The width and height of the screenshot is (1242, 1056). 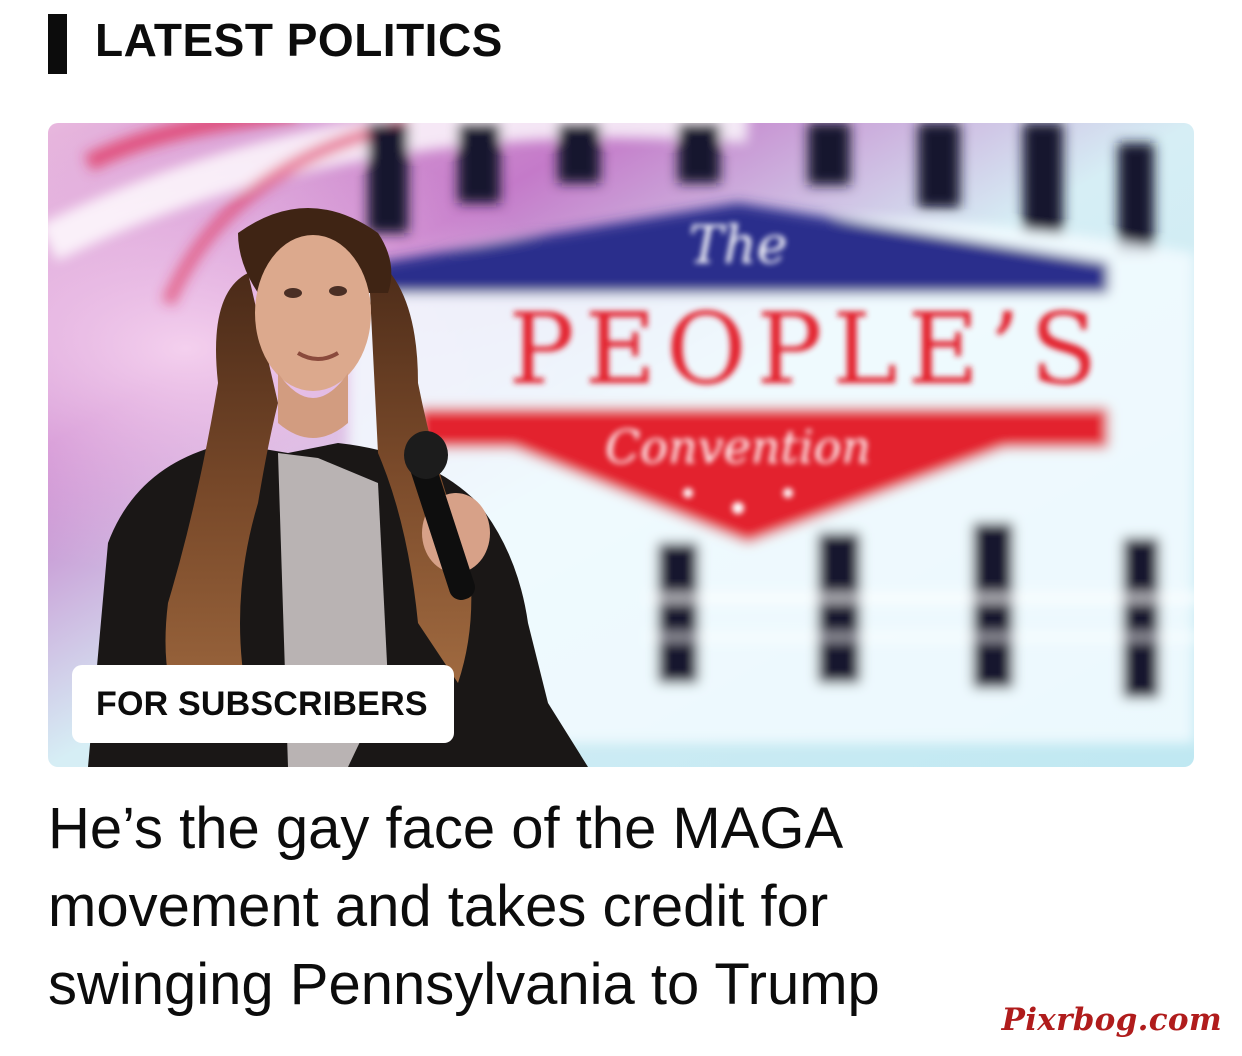 What do you see at coordinates (808, 350) in the screenshot?
I see `sign-main-text: PEOPLE’S` at bounding box center [808, 350].